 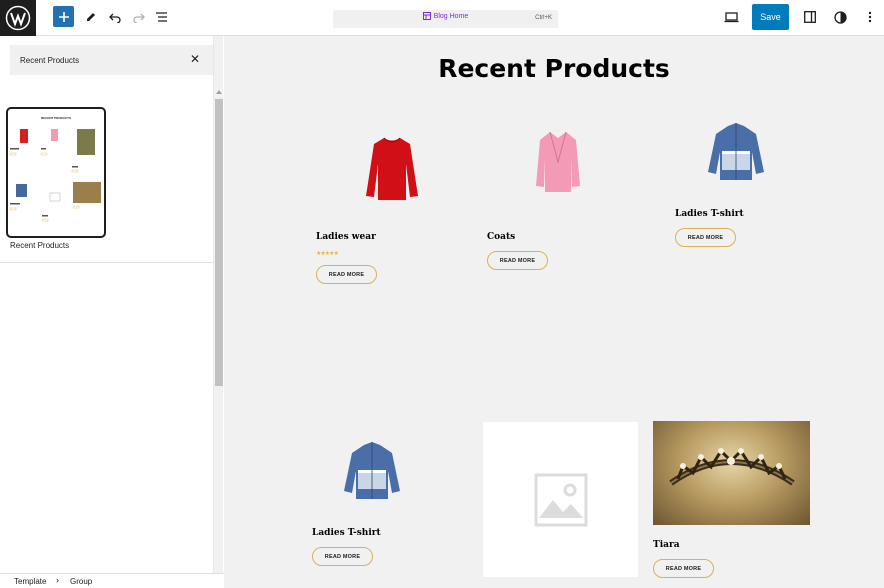 I want to click on product-name: Coats, so click(x=501, y=237).